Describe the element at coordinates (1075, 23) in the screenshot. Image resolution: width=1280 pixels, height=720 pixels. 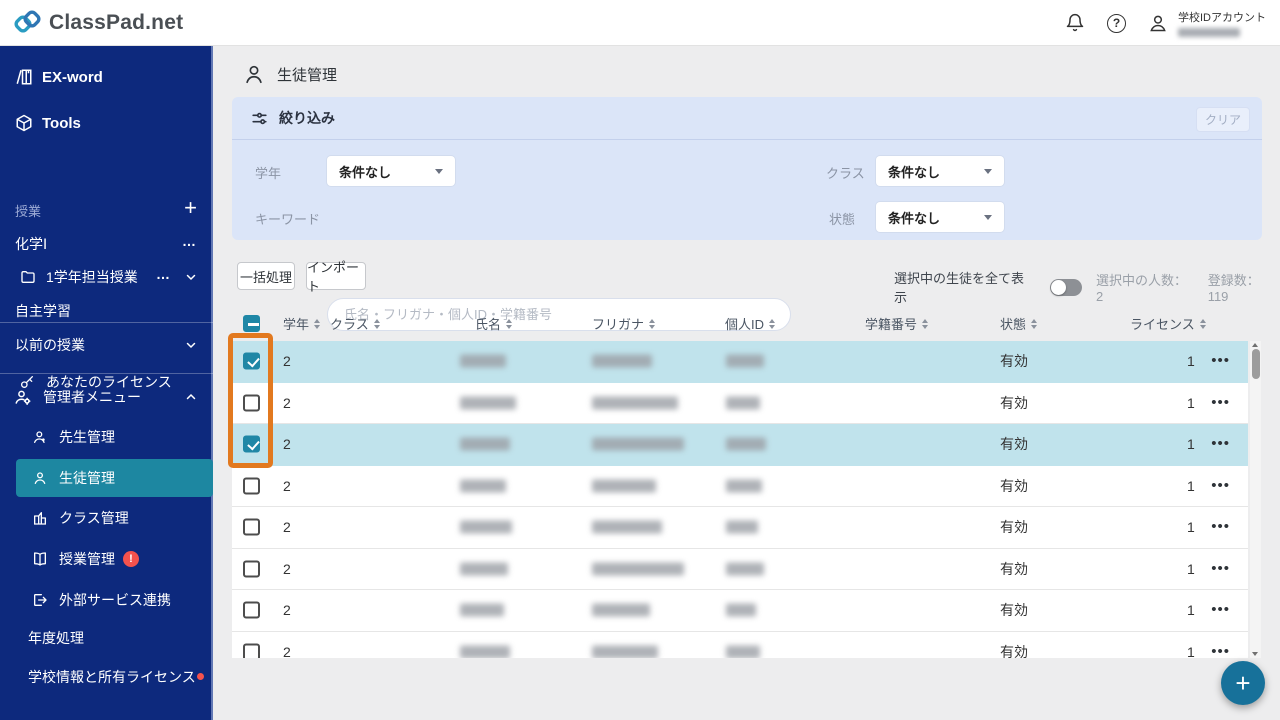
I see `notification-bell-icon` at that location.